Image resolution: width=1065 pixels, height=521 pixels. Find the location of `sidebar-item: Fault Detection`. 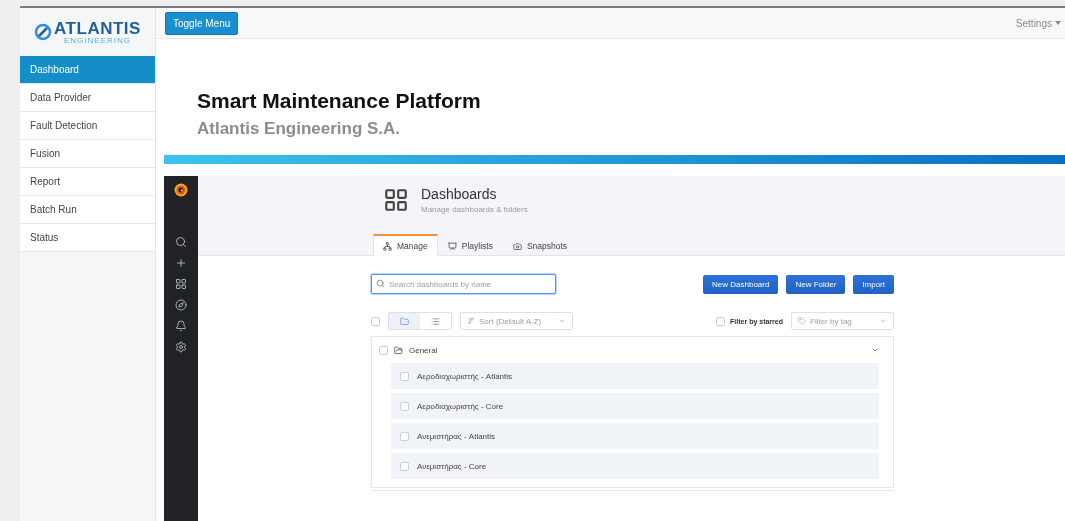

sidebar-item: Fault Detection is located at coordinates (87, 126).